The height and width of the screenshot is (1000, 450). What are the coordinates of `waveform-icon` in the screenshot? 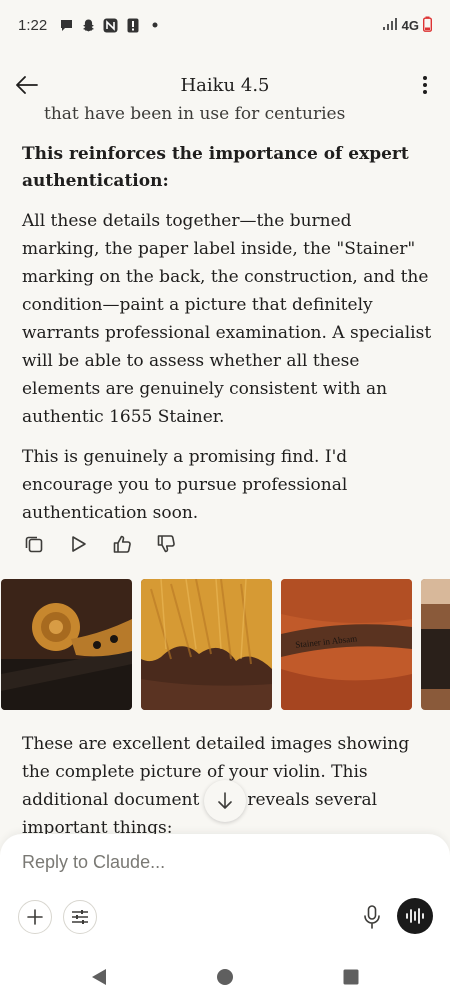 It's located at (415, 916).